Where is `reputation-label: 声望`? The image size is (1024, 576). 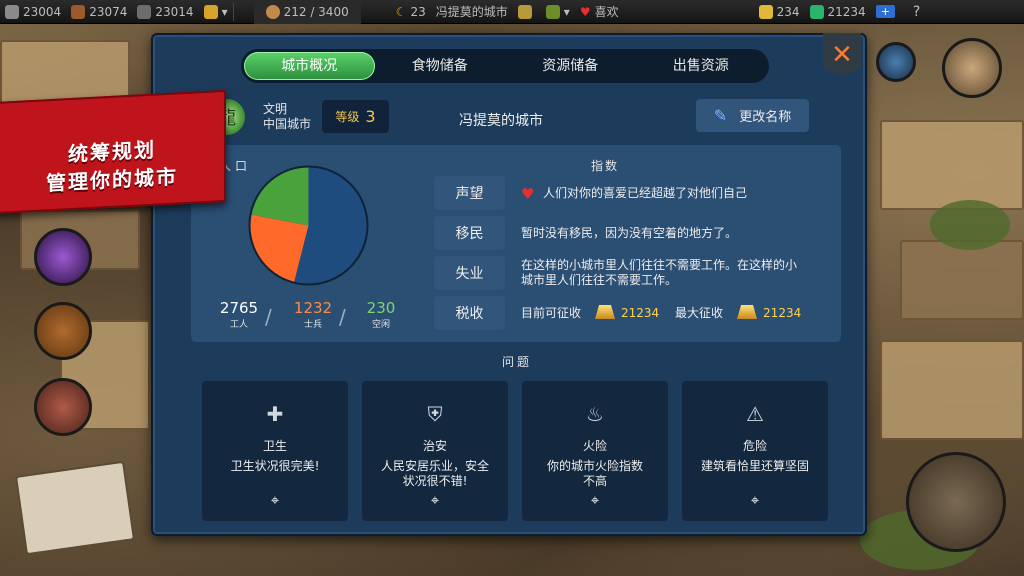
reputation-label: 声望 is located at coordinates (469, 193).